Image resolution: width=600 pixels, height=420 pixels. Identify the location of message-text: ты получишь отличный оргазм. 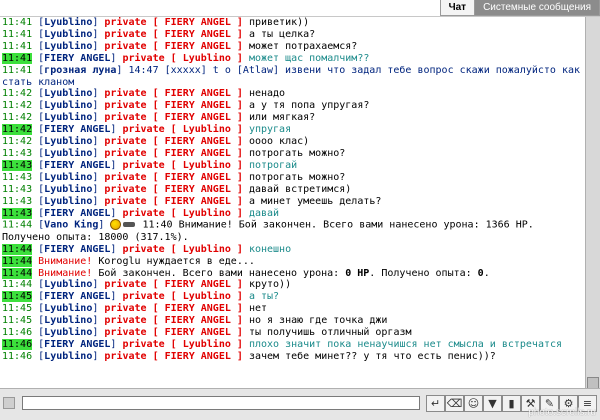
(330, 333).